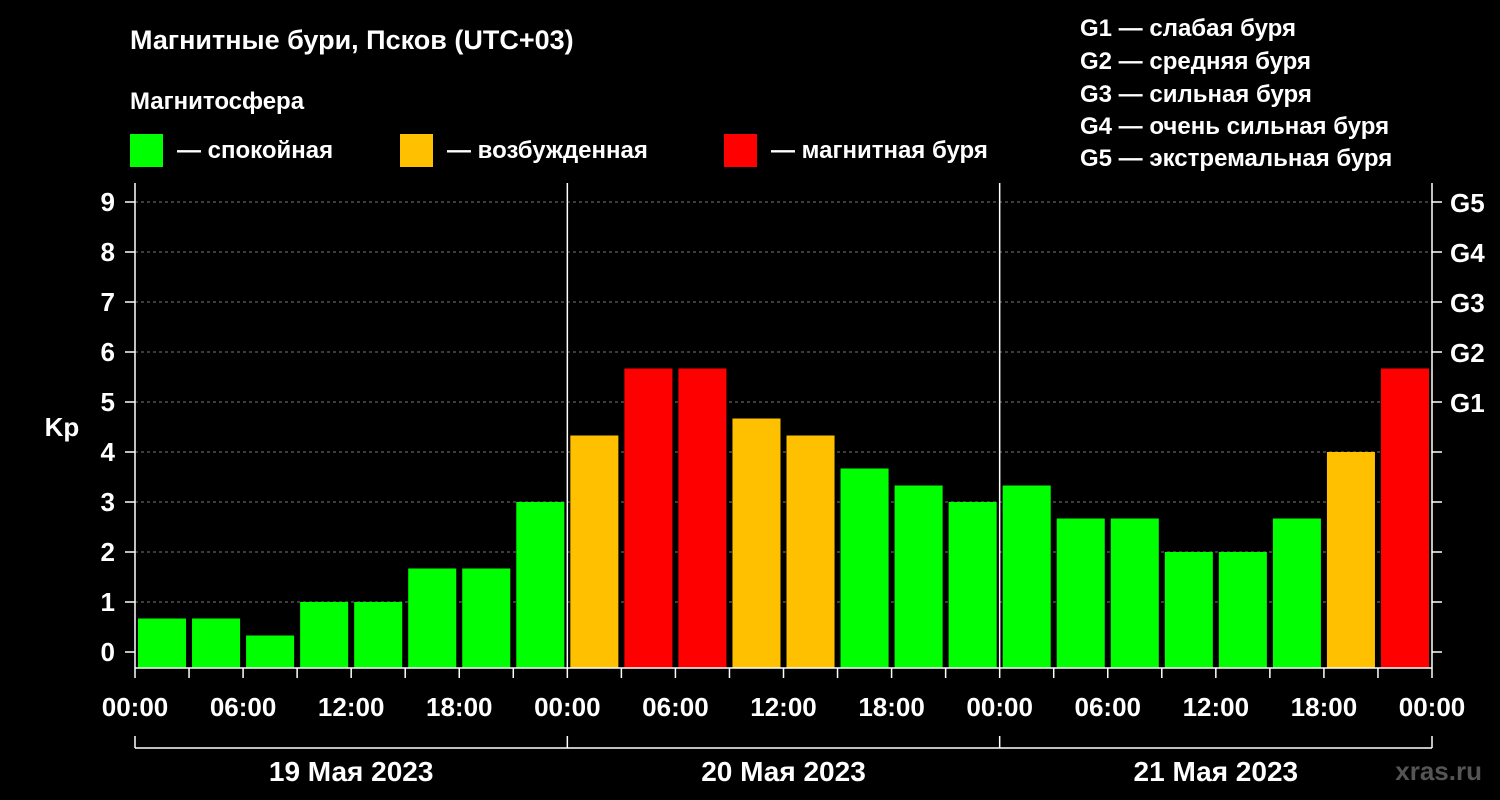  What do you see at coordinates (1195, 61) in the screenshot?
I see `g-legend-g2: G2 — средняя буря` at bounding box center [1195, 61].